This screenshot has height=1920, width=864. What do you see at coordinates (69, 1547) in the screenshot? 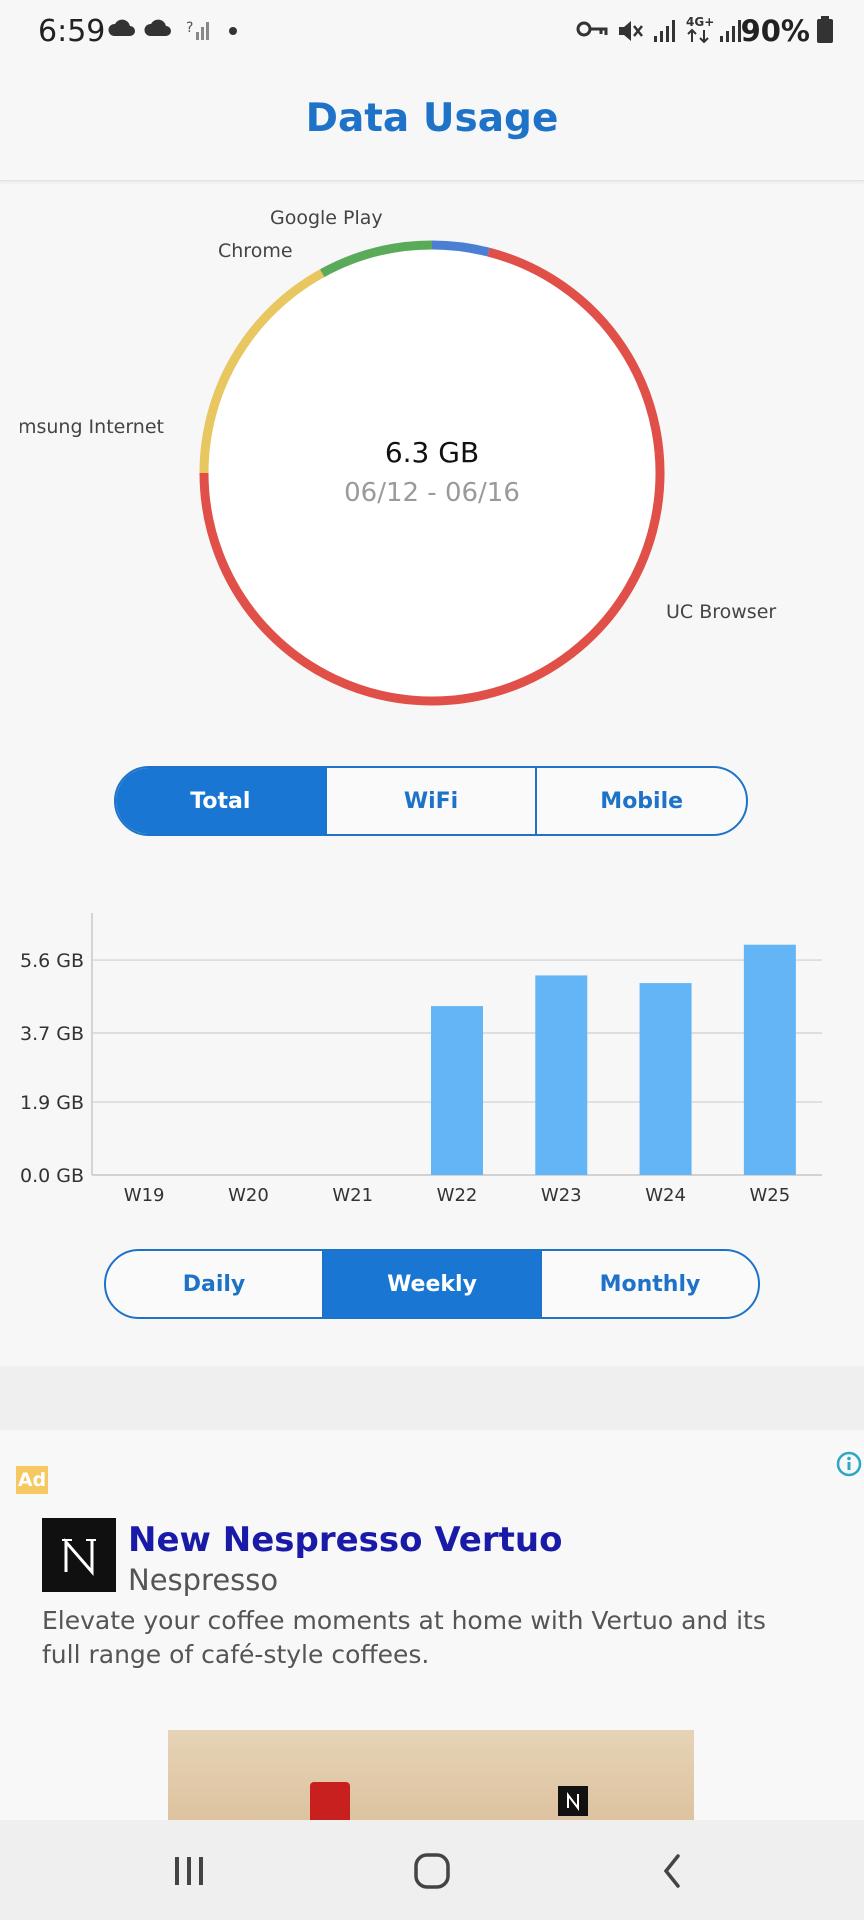
I see `nespresso-logo-icon: N` at bounding box center [69, 1547].